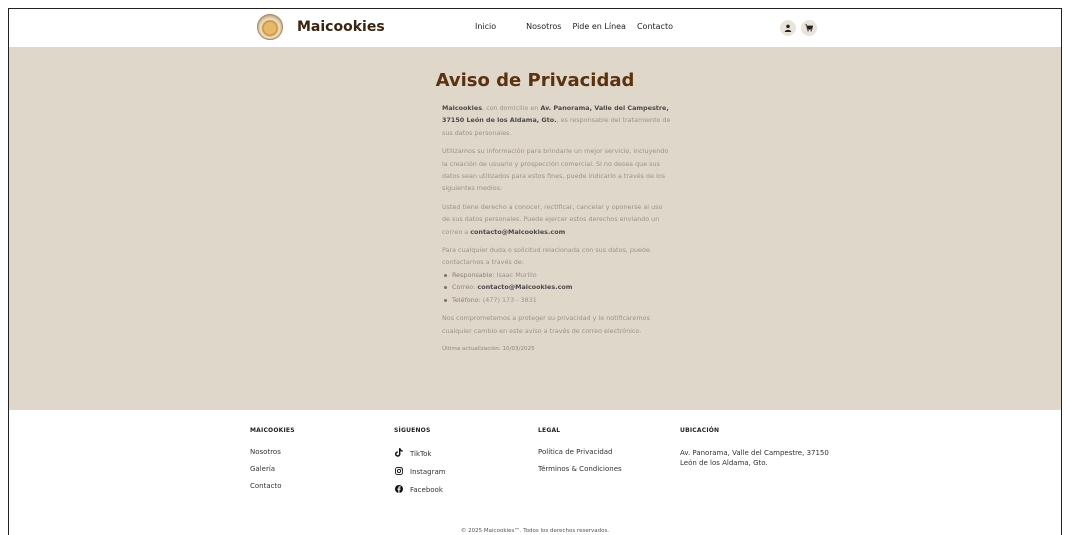 This screenshot has height=535, width=1070. I want to click on facebook-icon, so click(399, 490).